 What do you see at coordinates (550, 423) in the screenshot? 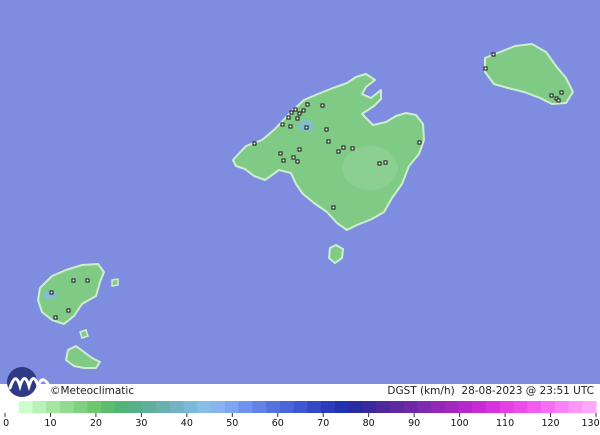
I see `legend-tick-label: 120` at bounding box center [550, 423].